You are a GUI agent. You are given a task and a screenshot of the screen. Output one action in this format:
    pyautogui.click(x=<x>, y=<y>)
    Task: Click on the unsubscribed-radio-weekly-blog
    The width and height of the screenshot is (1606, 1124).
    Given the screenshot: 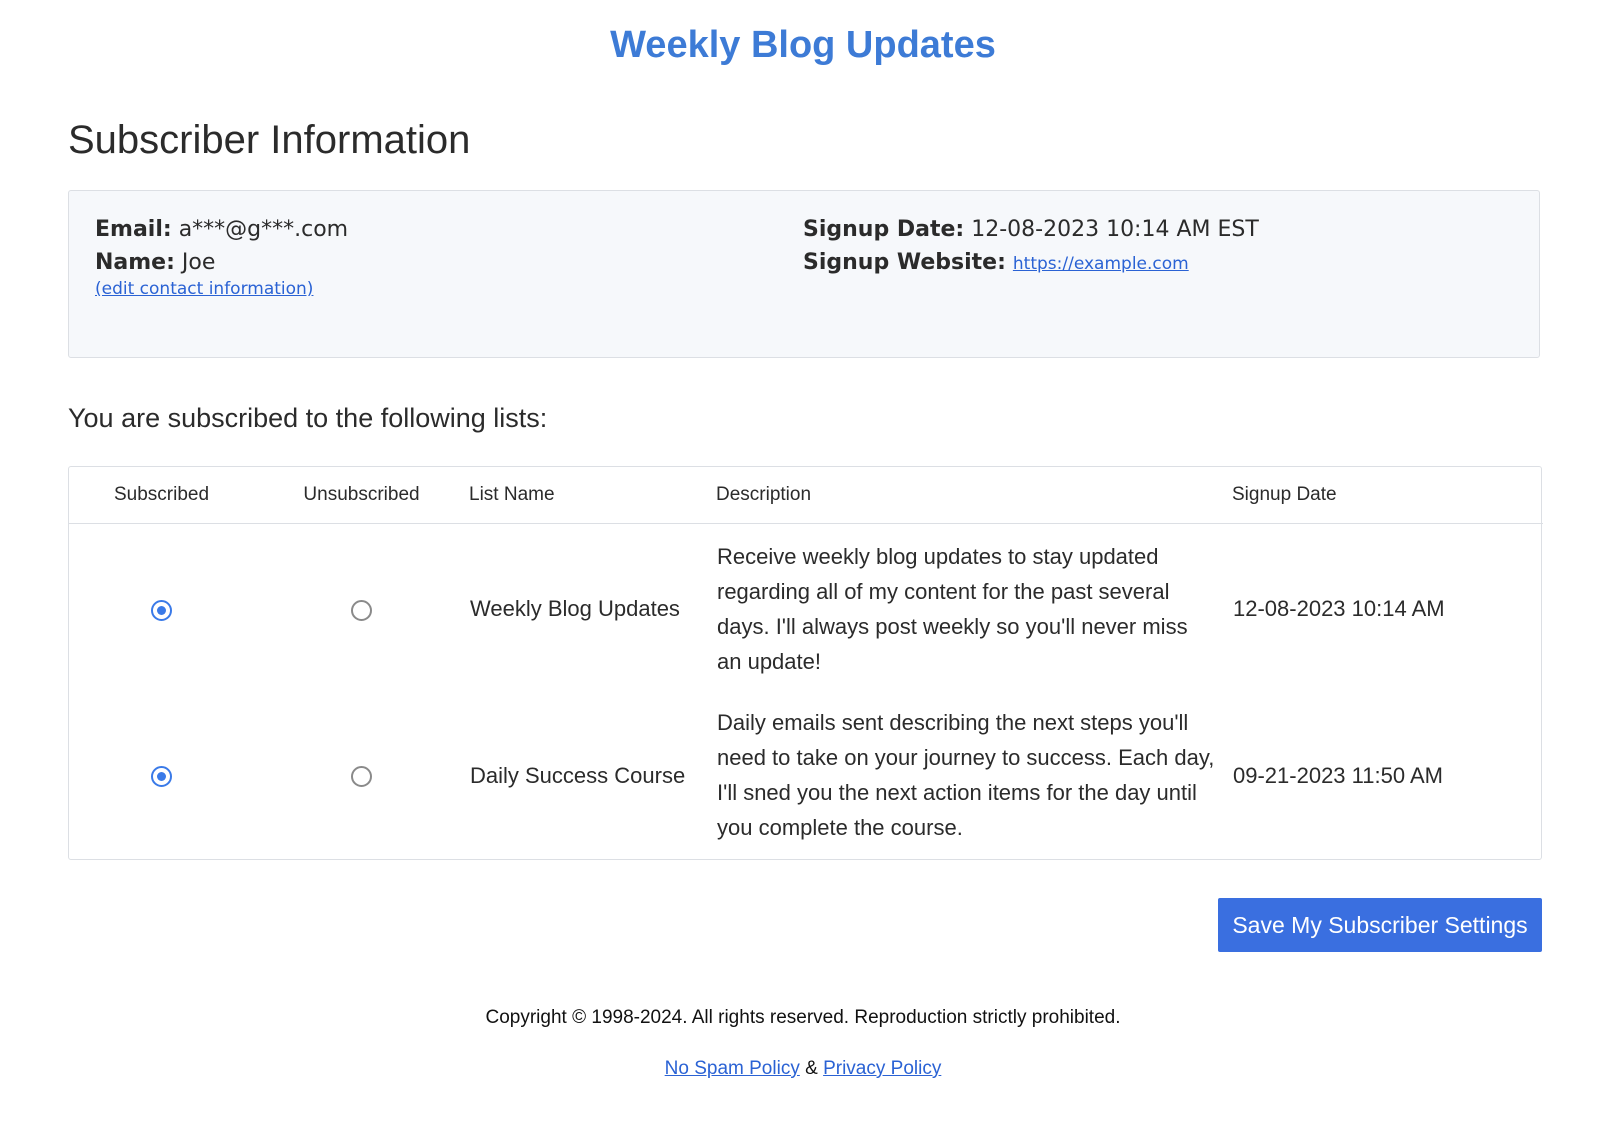 What is the action you would take?
    pyautogui.click(x=361, y=610)
    